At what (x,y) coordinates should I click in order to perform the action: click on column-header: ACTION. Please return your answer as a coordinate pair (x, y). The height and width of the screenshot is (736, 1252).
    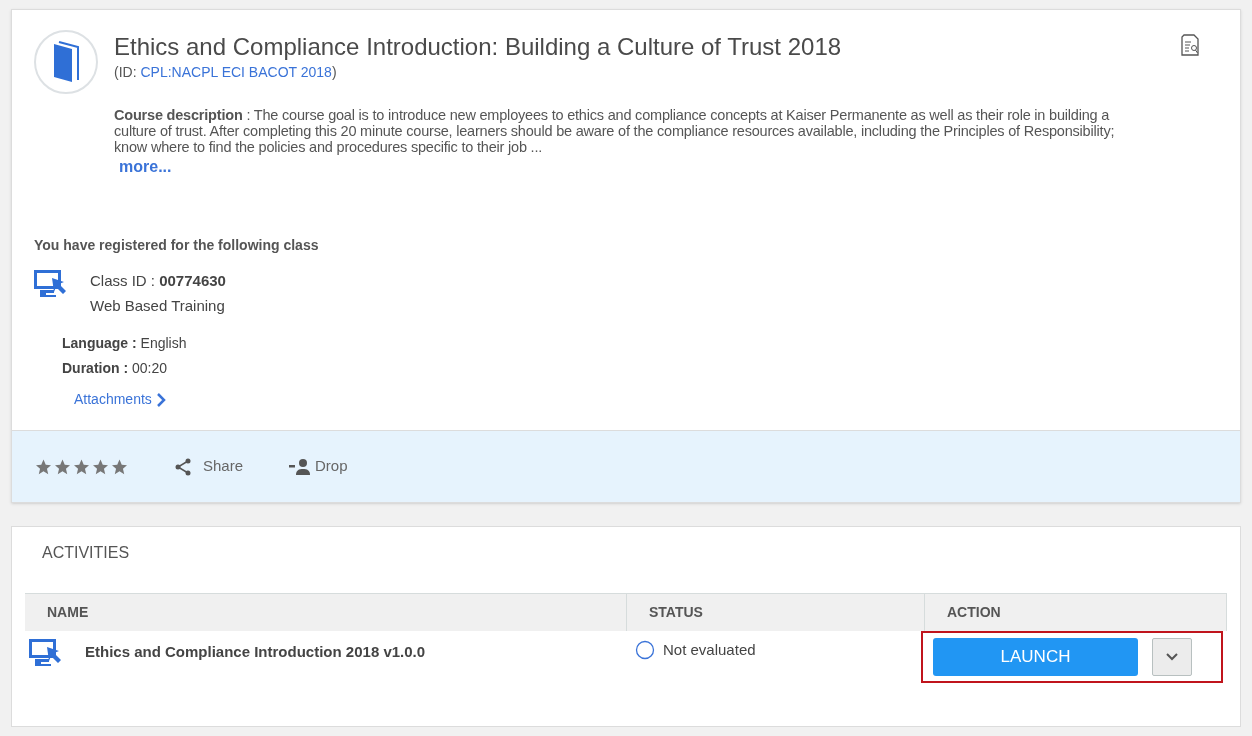
    Looking at the image, I should click on (1076, 612).